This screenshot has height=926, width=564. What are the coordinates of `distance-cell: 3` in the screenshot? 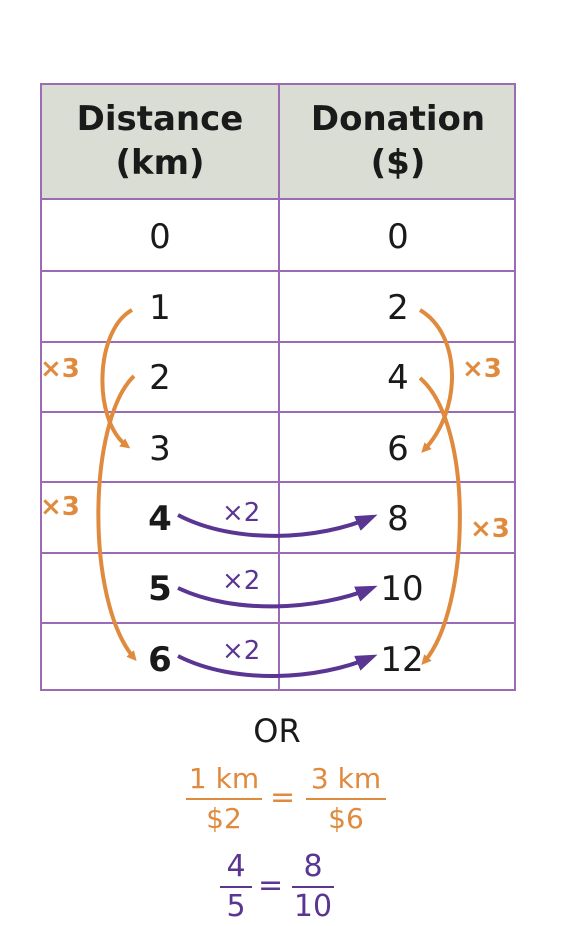 It's located at (160, 449).